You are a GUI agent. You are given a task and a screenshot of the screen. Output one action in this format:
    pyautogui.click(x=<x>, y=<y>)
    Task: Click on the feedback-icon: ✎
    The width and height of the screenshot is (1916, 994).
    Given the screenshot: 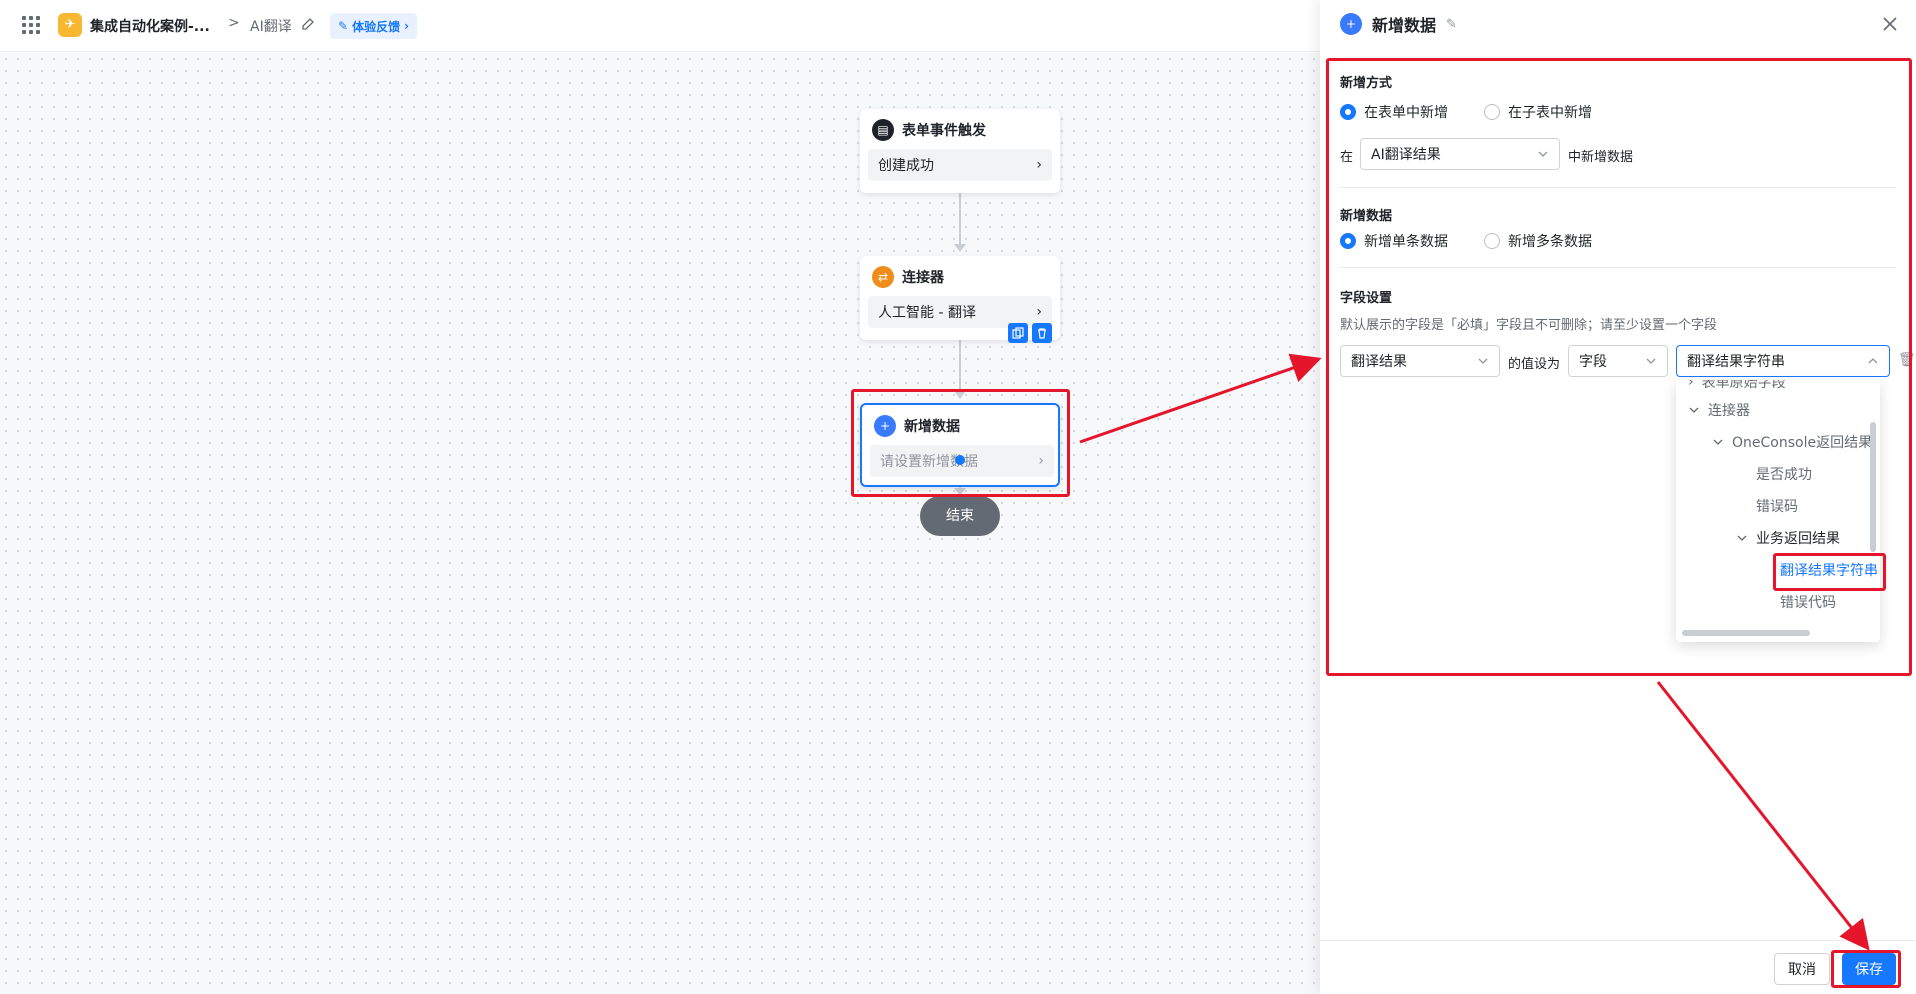 What is the action you would take?
    pyautogui.click(x=343, y=26)
    